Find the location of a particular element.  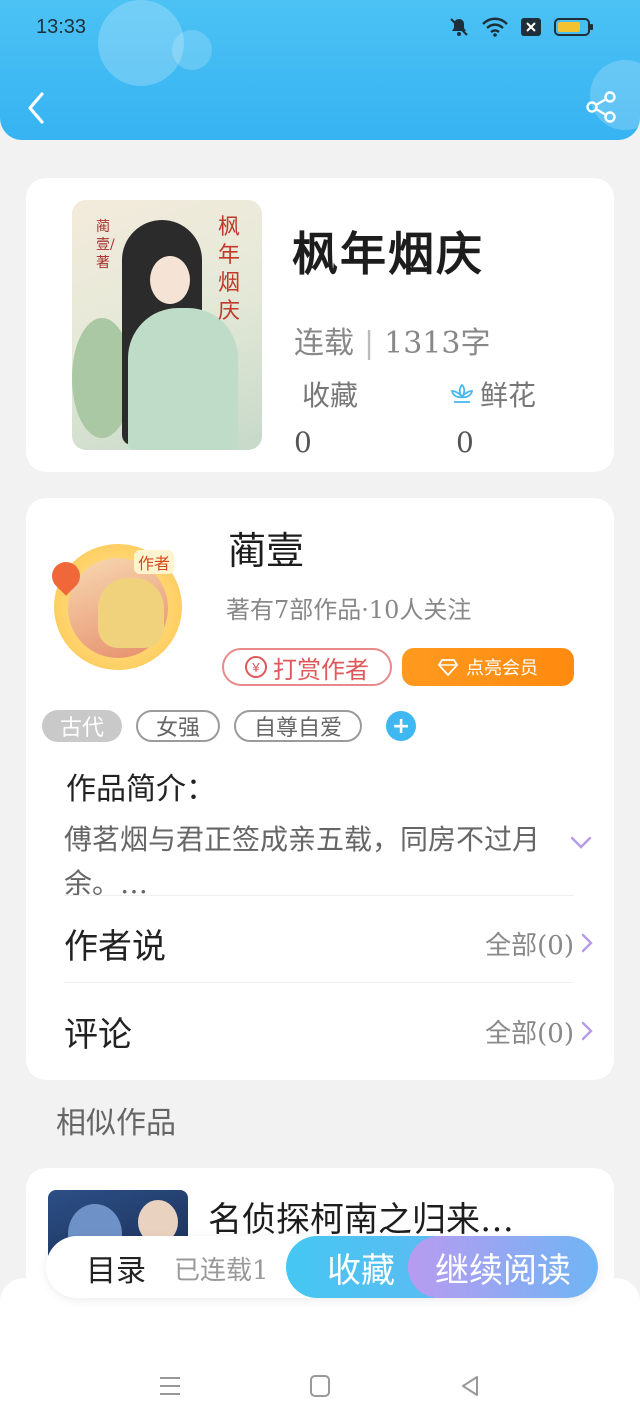

cover-title-text: 枫年烟庆 is located at coordinates (229, 269).